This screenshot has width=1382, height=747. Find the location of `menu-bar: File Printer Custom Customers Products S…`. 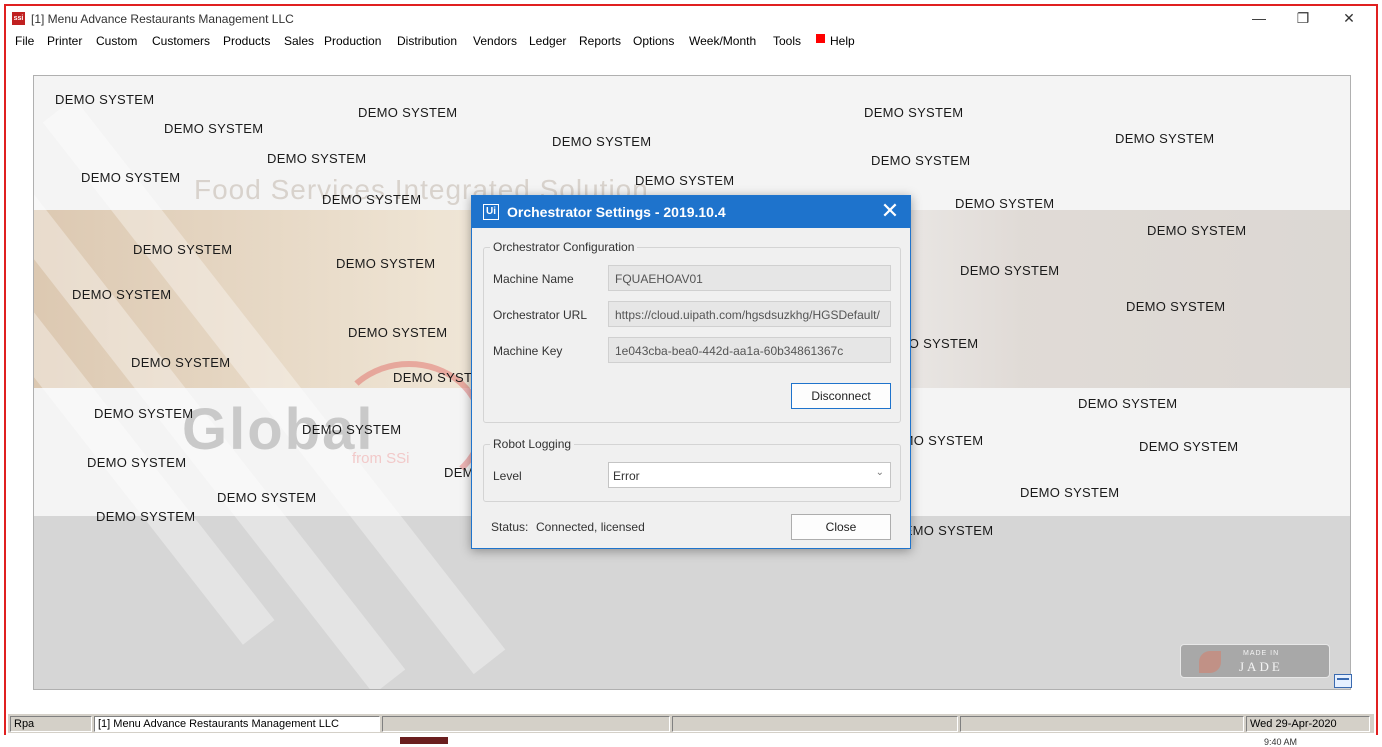

menu-bar: File Printer Custom Customers Products S… is located at coordinates (691, 41).